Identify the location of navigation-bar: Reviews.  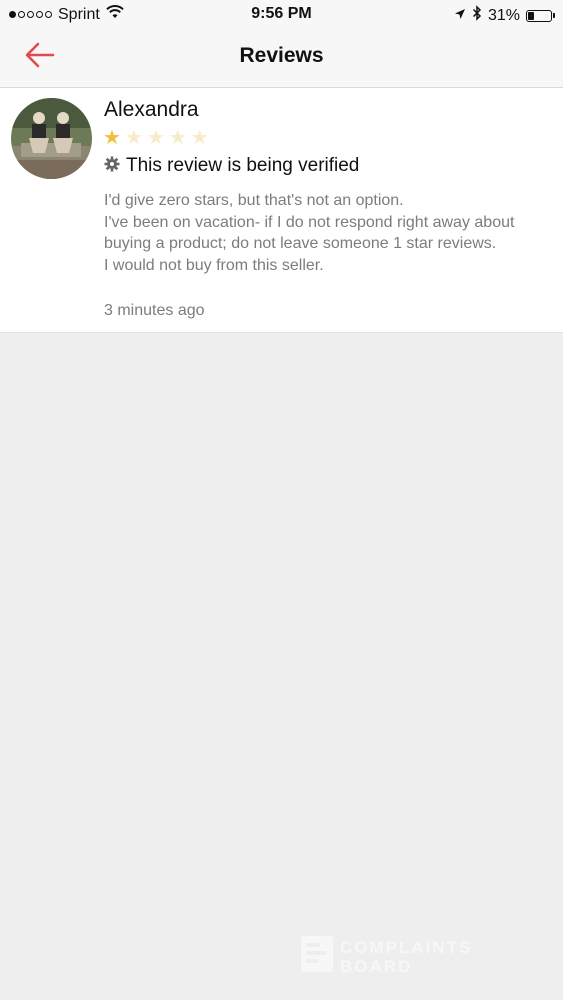
(281, 59).